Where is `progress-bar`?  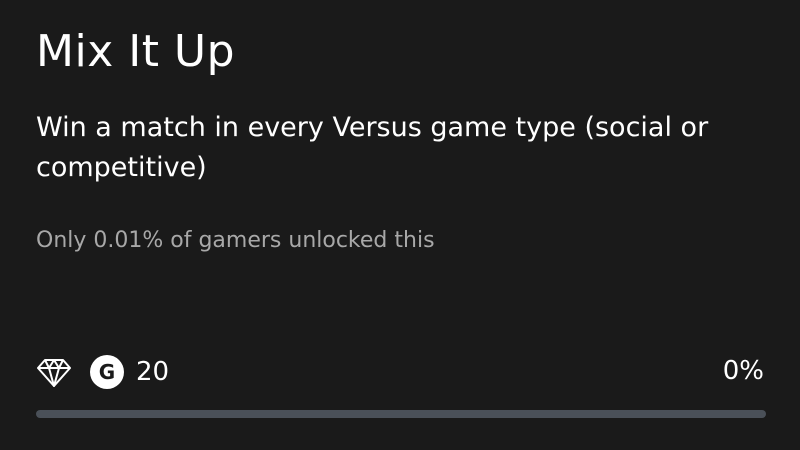
progress-bar is located at coordinates (401, 414).